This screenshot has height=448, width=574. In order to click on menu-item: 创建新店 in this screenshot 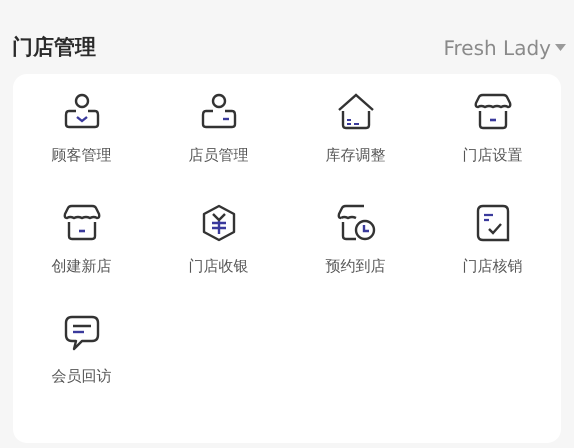, I will do `click(82, 239)`.